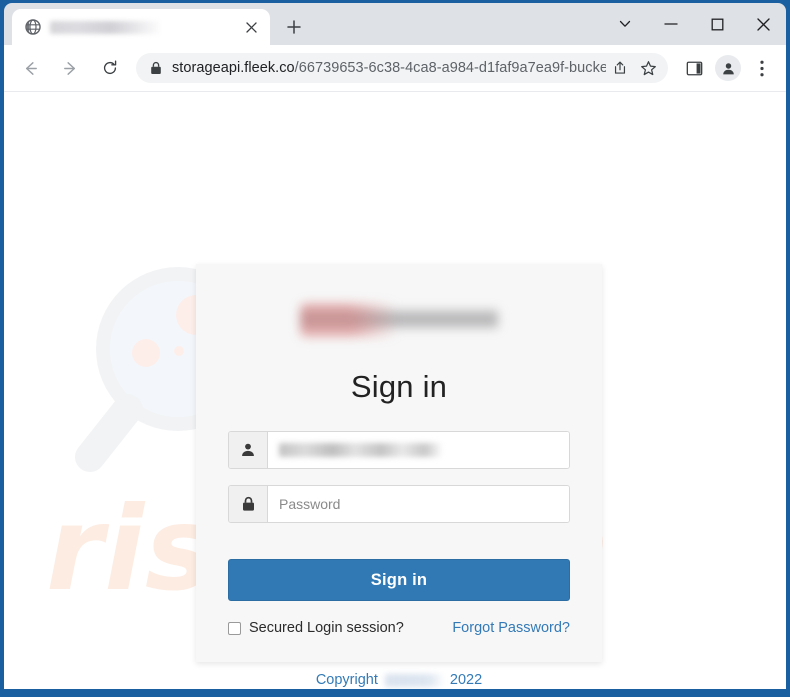 This screenshot has width=790, height=697. Describe the element at coordinates (346, 680) in the screenshot. I see `copyright-prefix: Copyright` at that location.